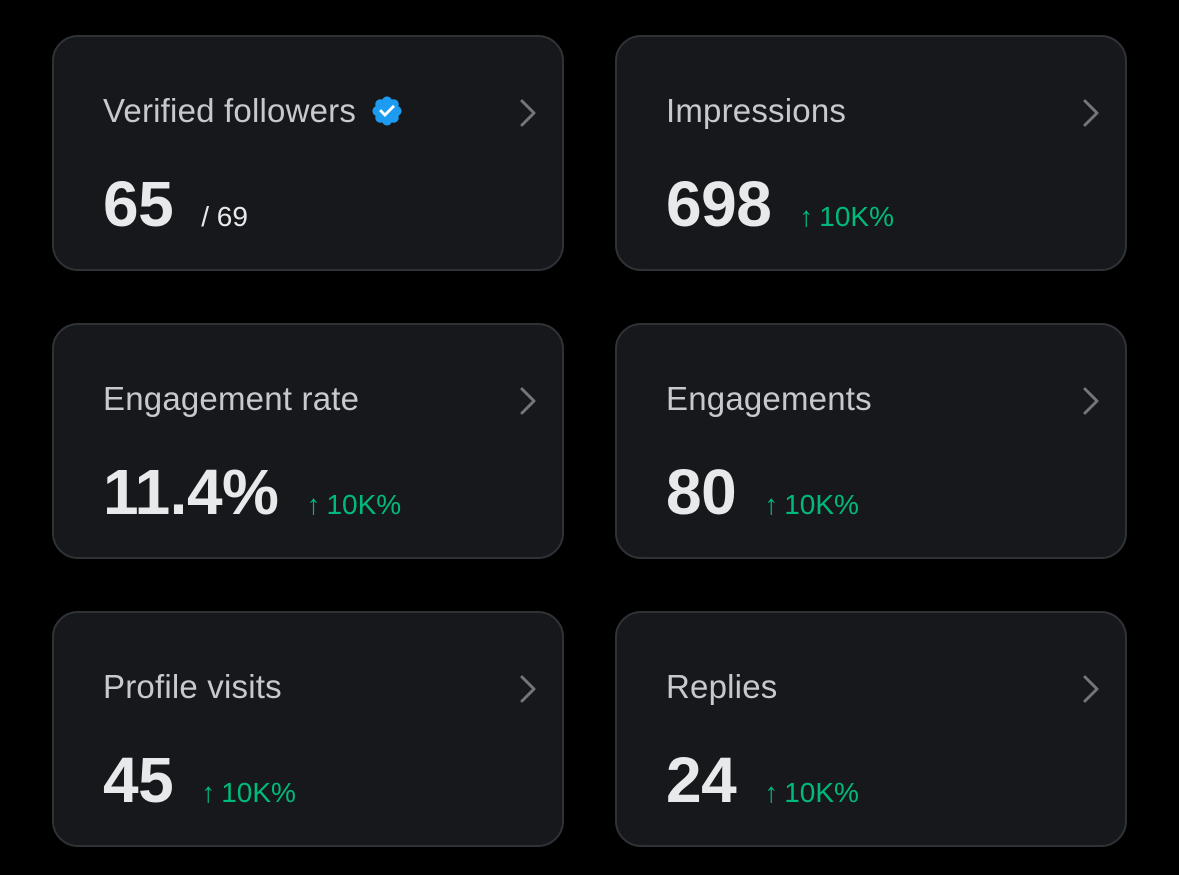 This screenshot has width=1179, height=875. I want to click on card-header: Verified followers, so click(253, 111).